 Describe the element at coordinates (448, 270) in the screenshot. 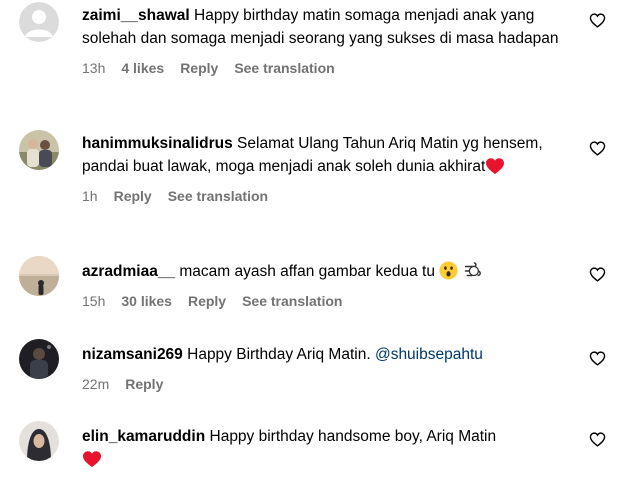

I see `astonished-face-emoji` at that location.